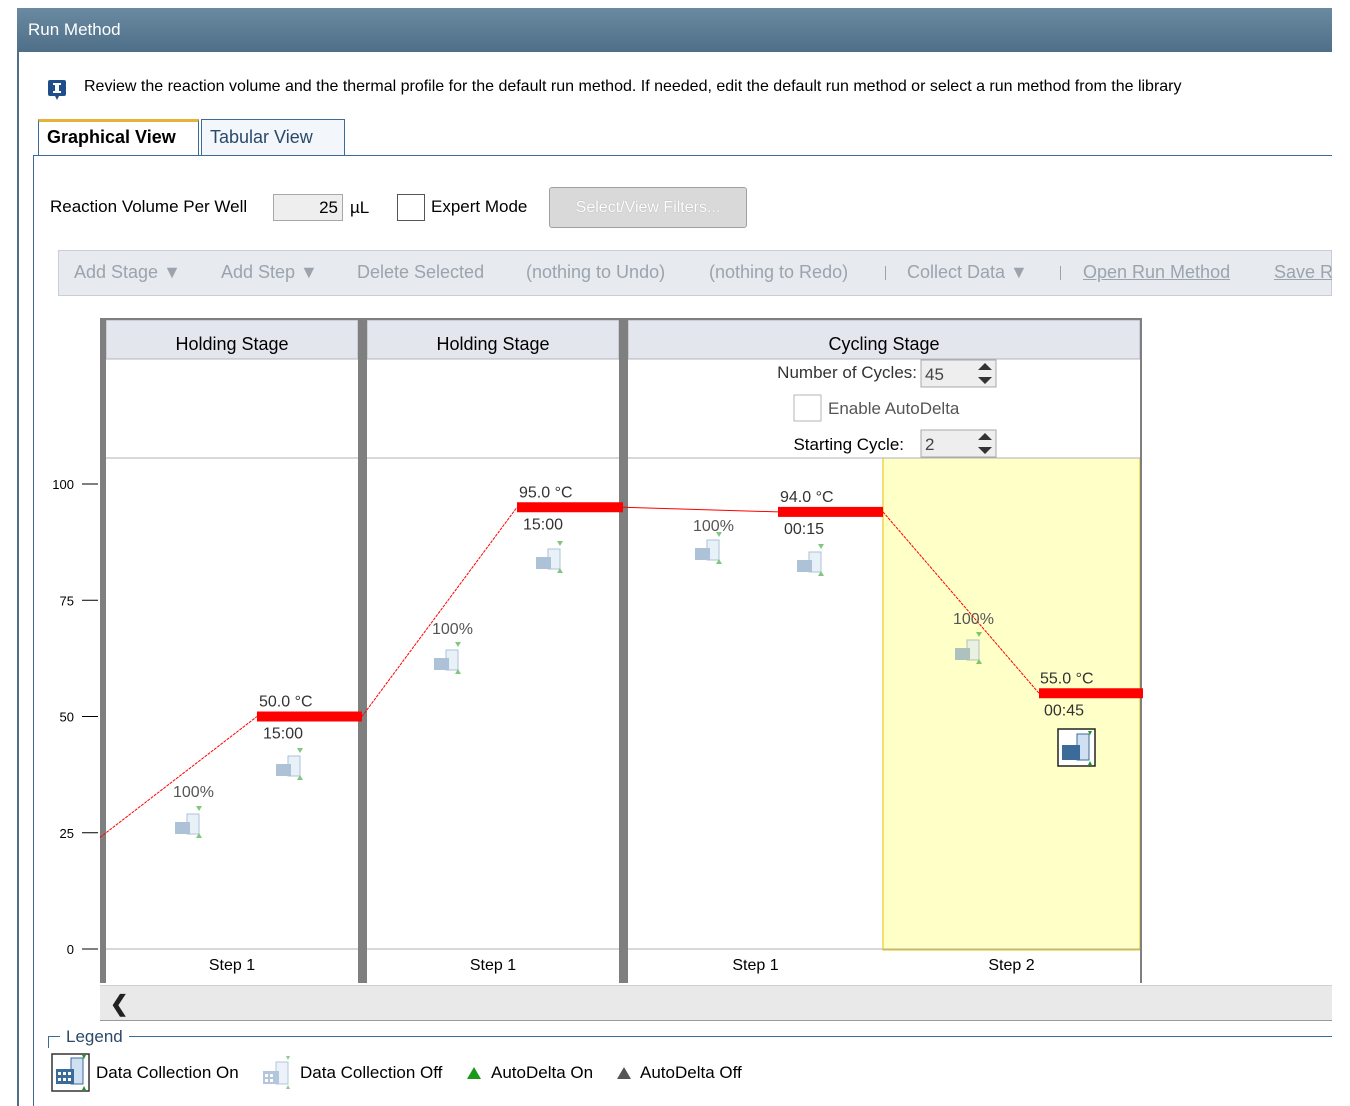 This screenshot has width=1350, height=1106. What do you see at coordinates (621, 319) in the screenshot?
I see `plot-top-border` at bounding box center [621, 319].